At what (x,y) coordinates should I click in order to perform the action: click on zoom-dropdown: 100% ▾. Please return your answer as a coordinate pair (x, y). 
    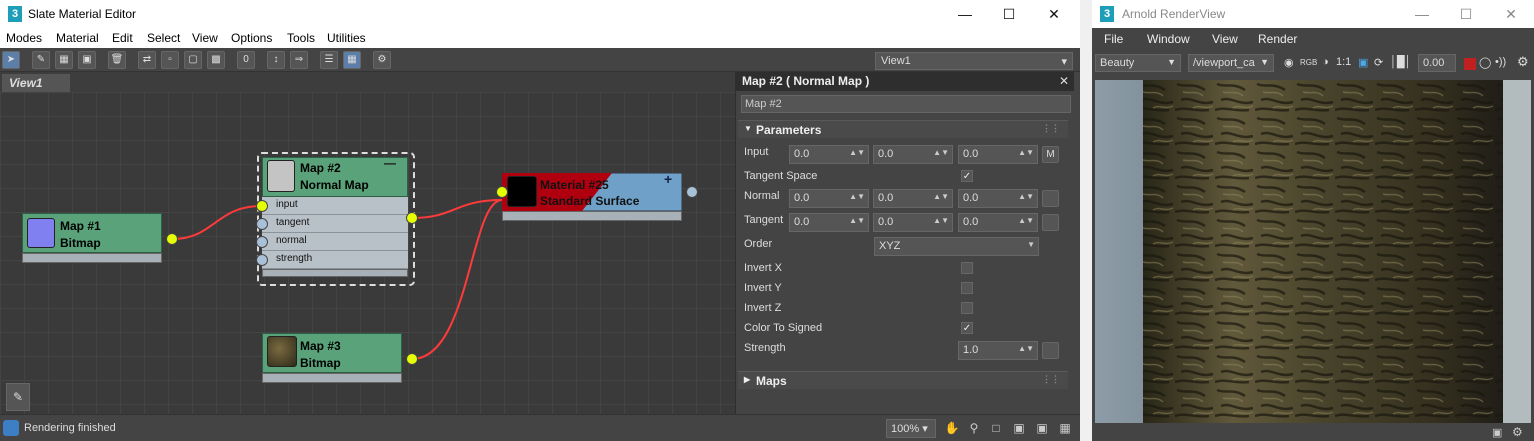
    Looking at the image, I should click on (911, 428).